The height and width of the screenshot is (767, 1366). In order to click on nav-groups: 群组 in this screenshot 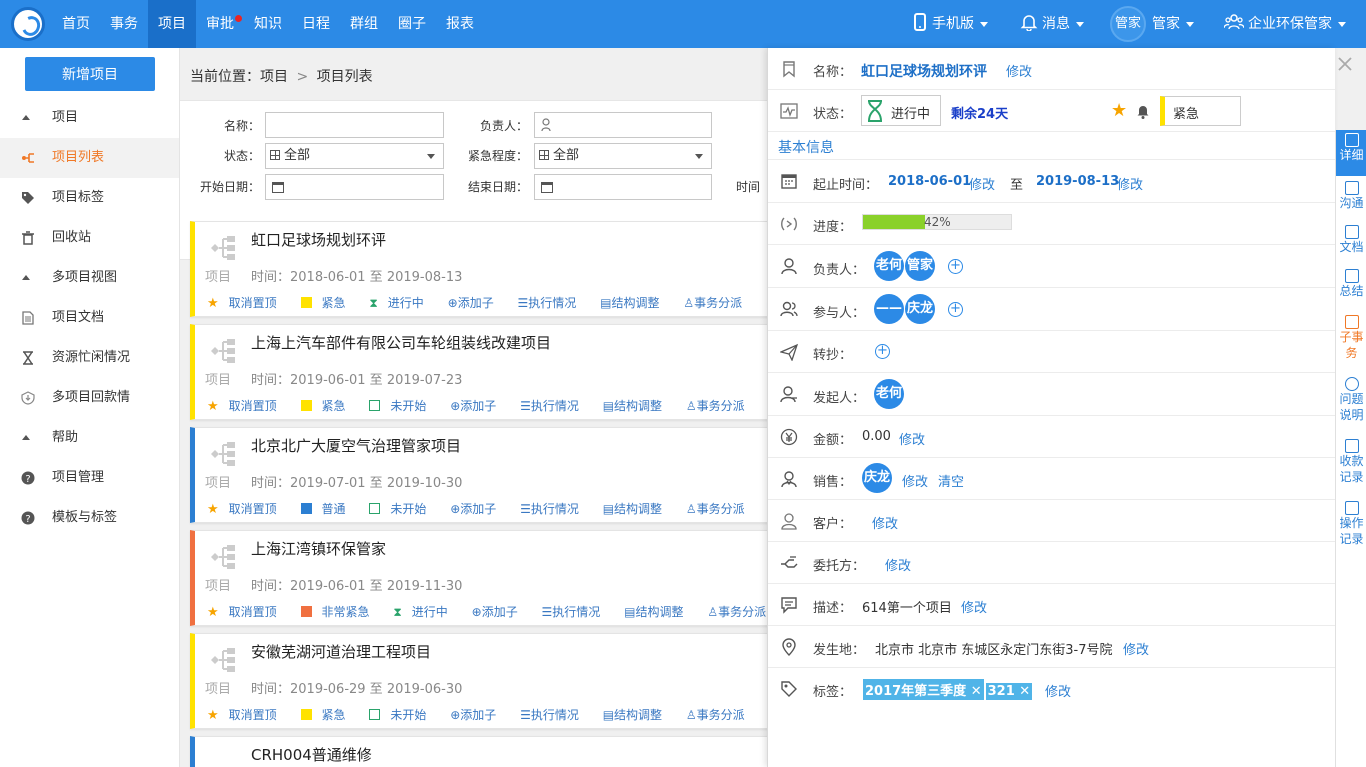, I will do `click(364, 24)`.